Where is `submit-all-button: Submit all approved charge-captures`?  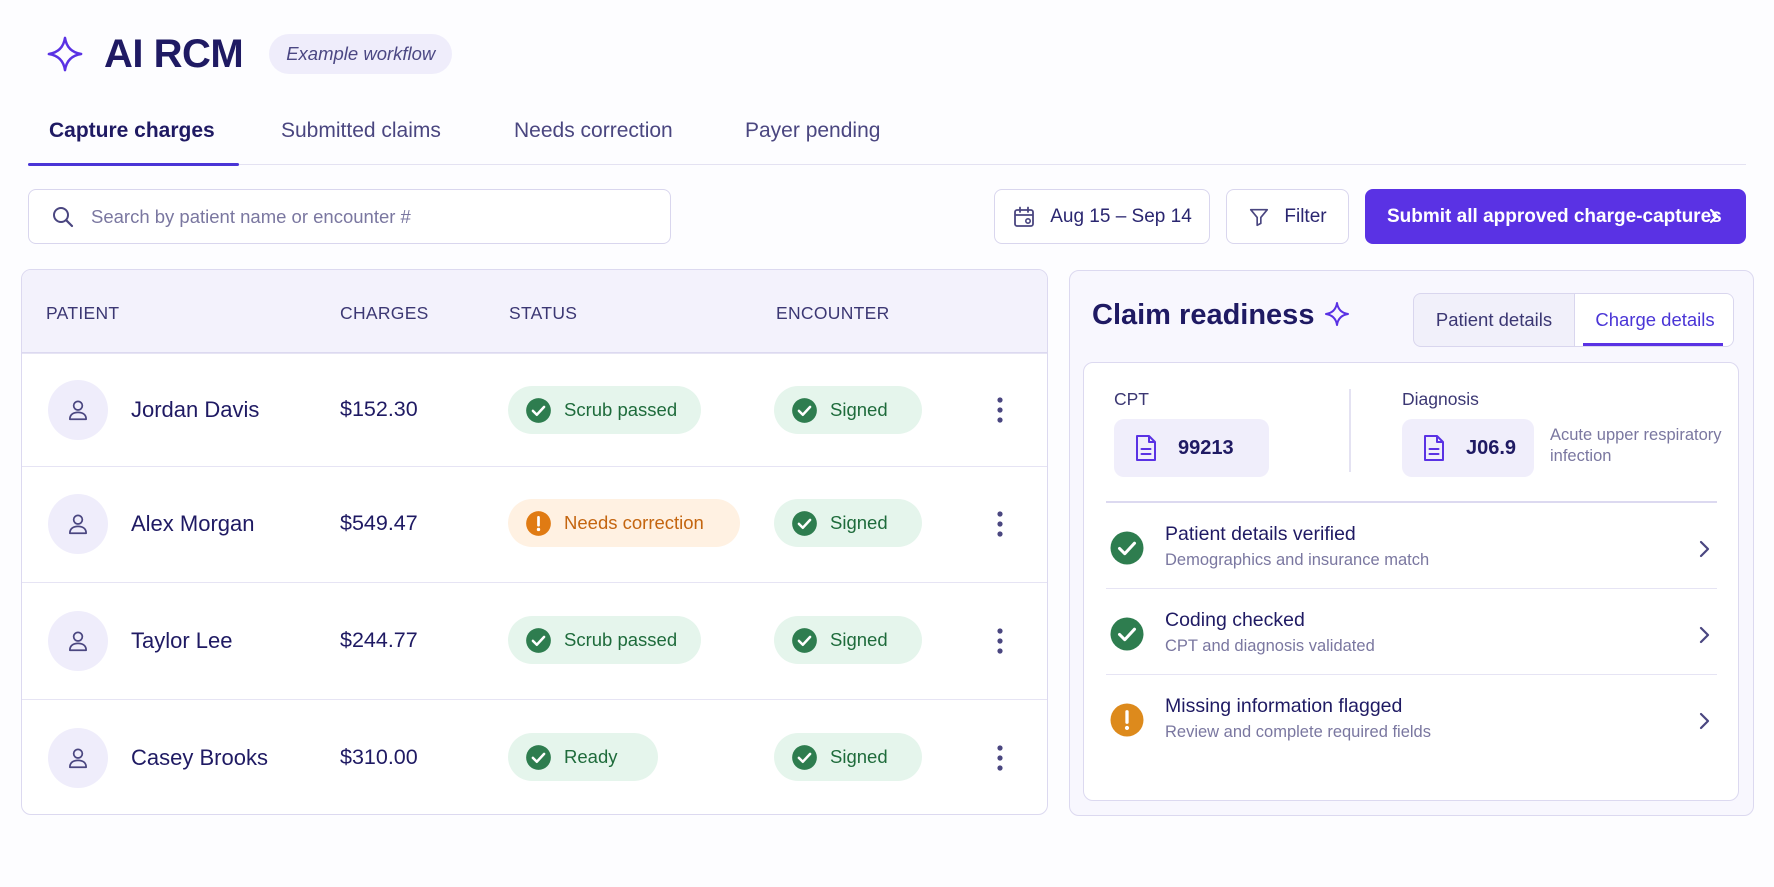 submit-all-button: Submit all approved charge-captures is located at coordinates (1555, 216).